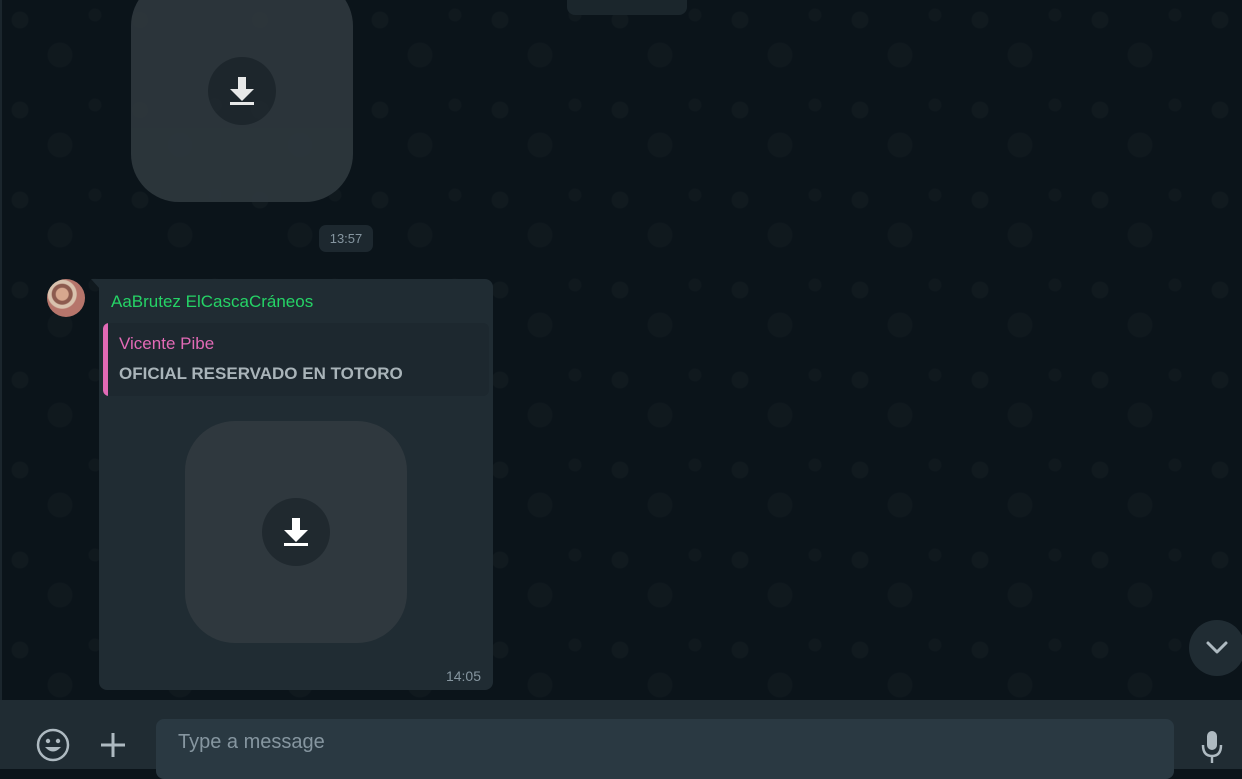  I want to click on composer-bar, so click(621, 739).